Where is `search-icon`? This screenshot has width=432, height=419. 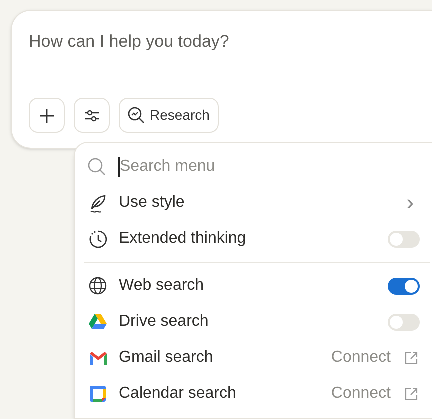
search-icon is located at coordinates (97, 167).